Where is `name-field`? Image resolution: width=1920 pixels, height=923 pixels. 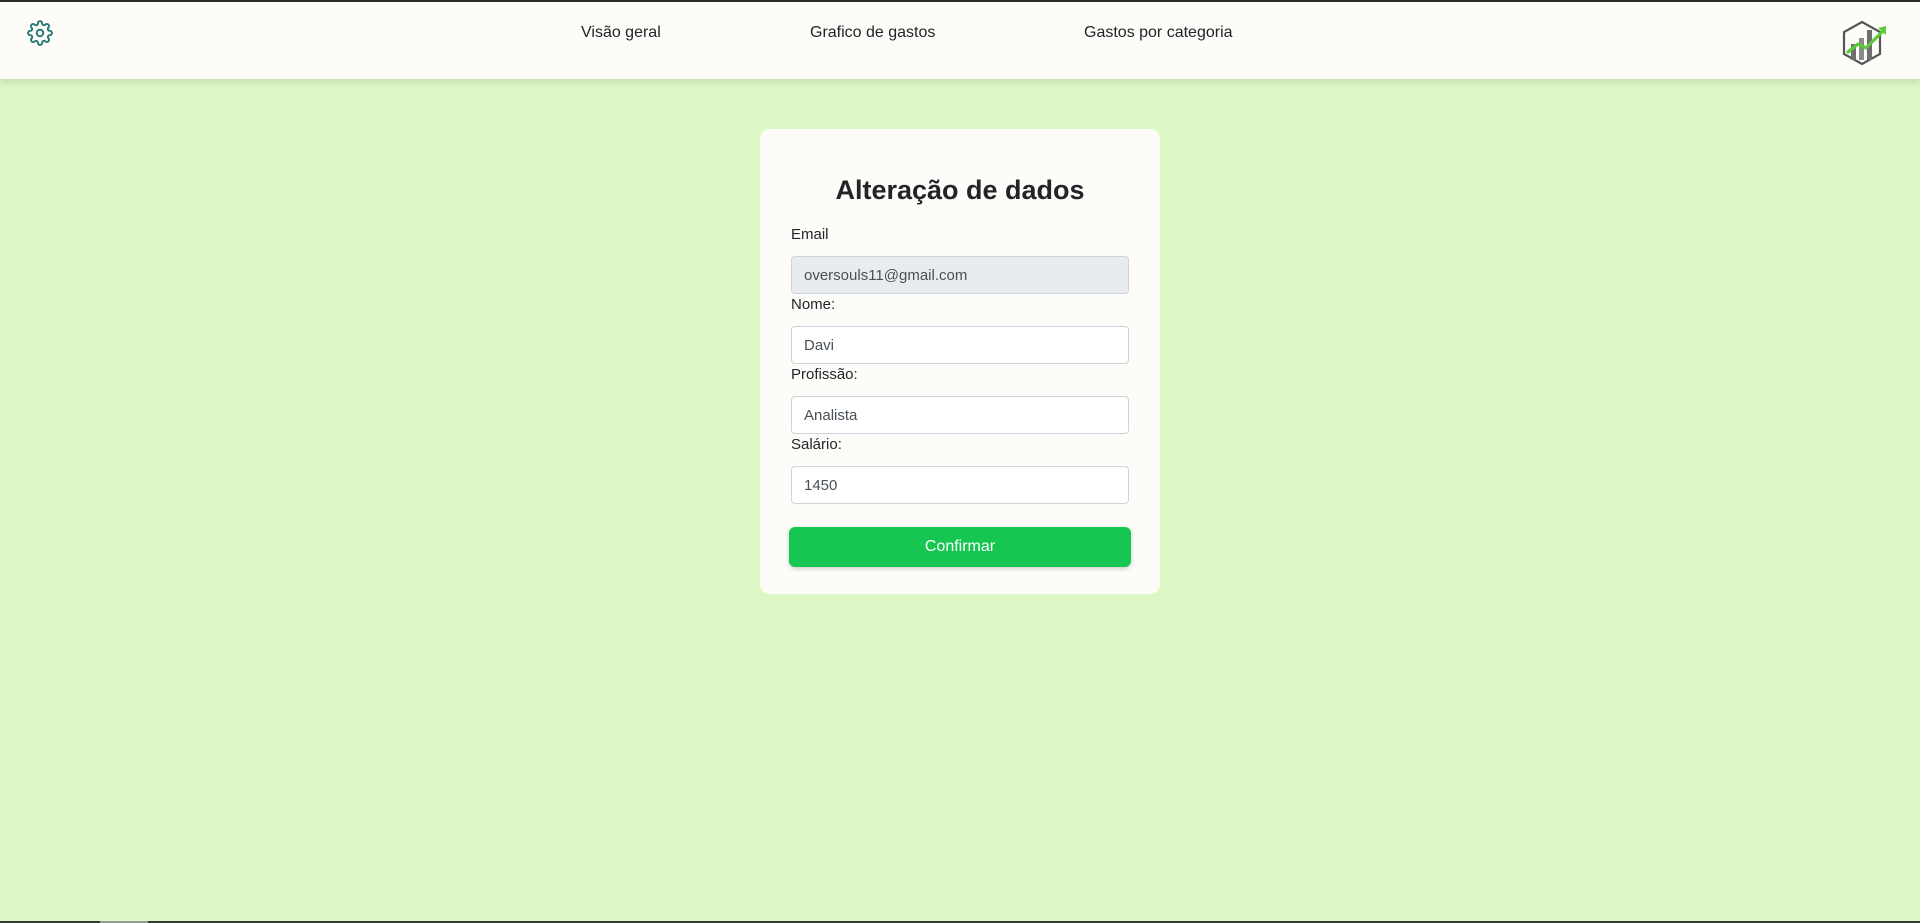
name-field is located at coordinates (960, 345).